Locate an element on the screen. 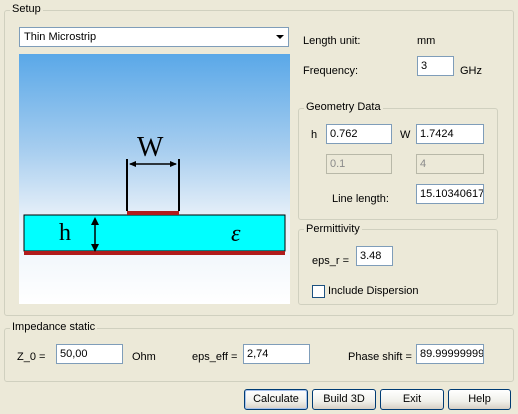  include-dispersion-checkbox is located at coordinates (318, 291).